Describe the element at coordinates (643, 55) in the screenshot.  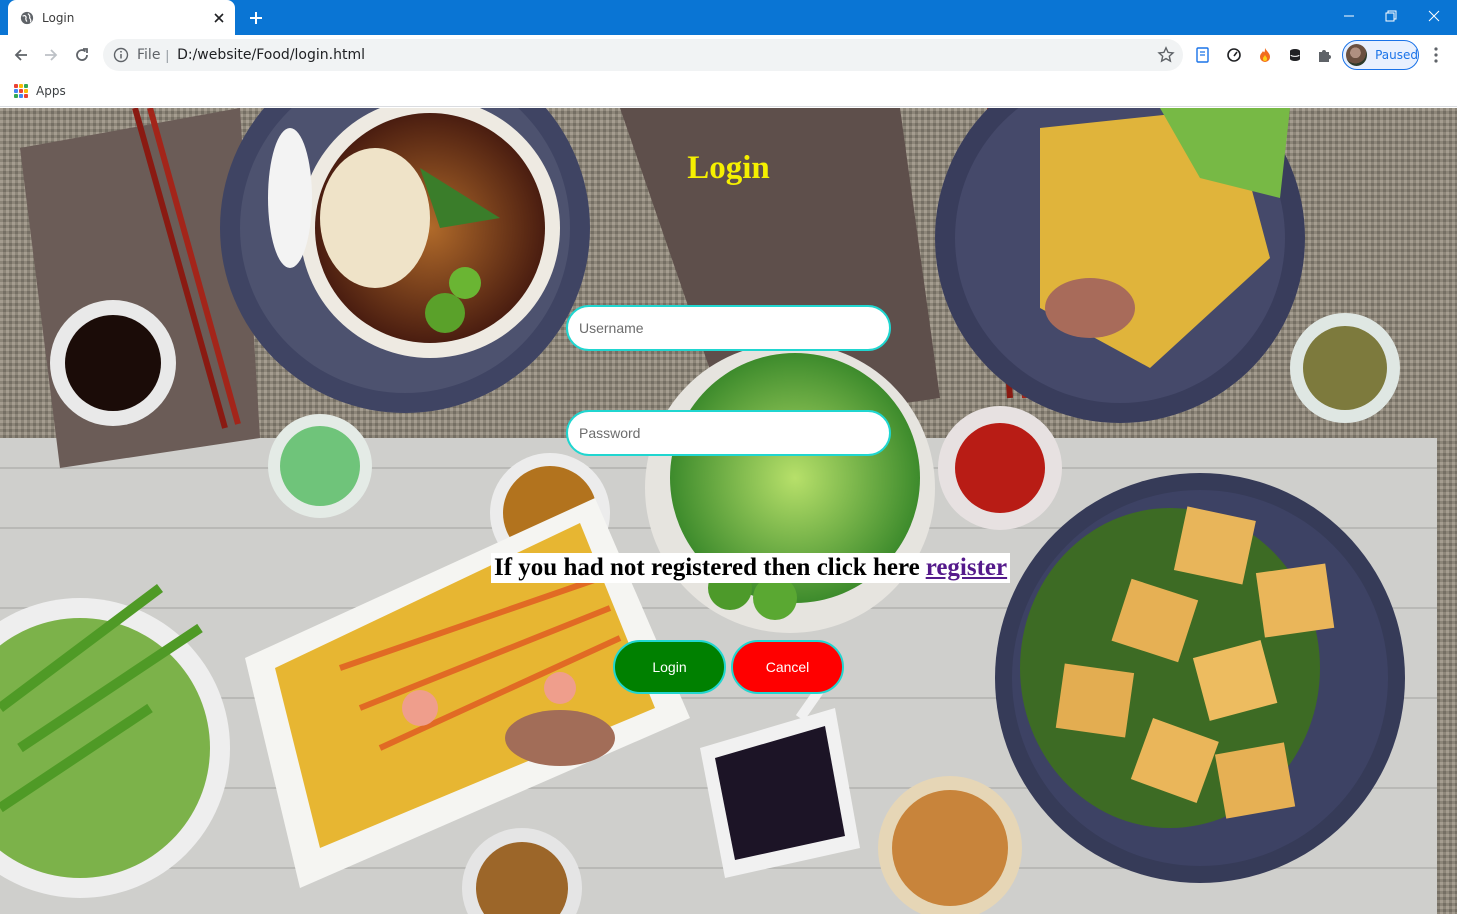
I see `address-bar: File | D:/website/Food/login.html` at that location.